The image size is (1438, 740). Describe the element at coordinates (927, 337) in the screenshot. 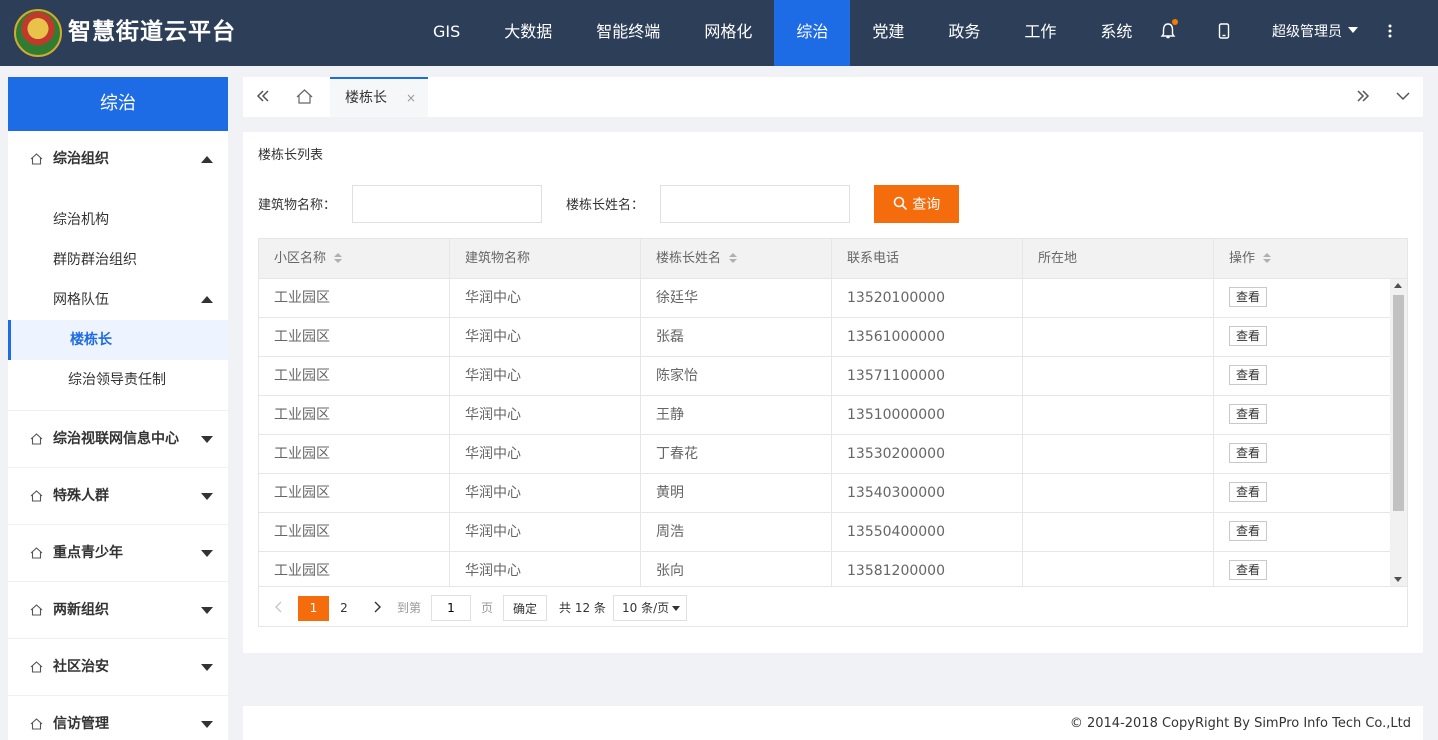

I see `cell-phone: 13561000000` at that location.